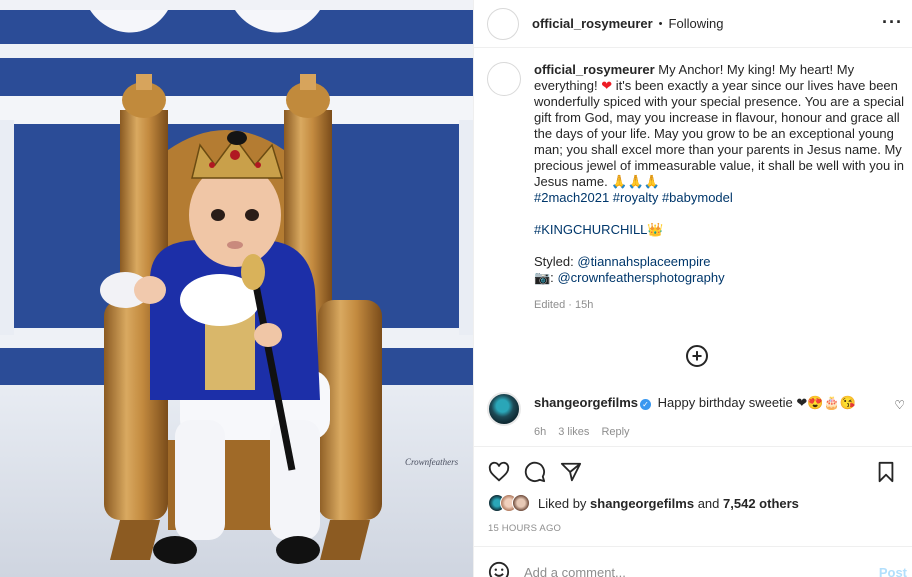 The height and width of the screenshot is (577, 912). What do you see at coordinates (504, 79) in the screenshot?
I see `caption-avatar` at bounding box center [504, 79].